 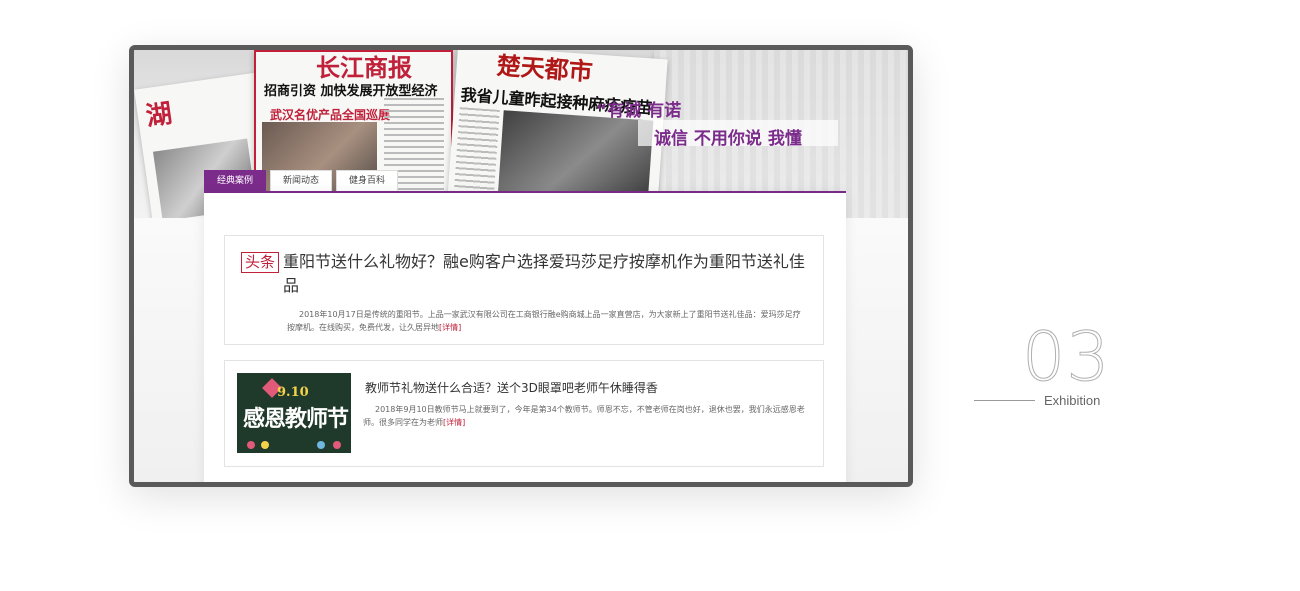 I want to click on tab-classic-cases: 经典案例, so click(x=235, y=183).